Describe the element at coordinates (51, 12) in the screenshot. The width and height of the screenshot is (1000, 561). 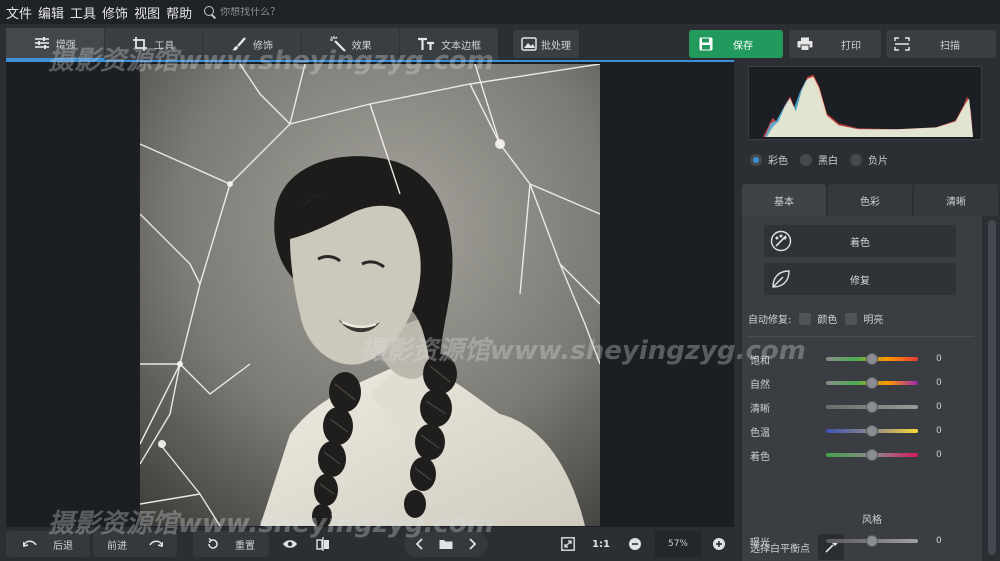
I see `menu-edit: 编辑` at that location.